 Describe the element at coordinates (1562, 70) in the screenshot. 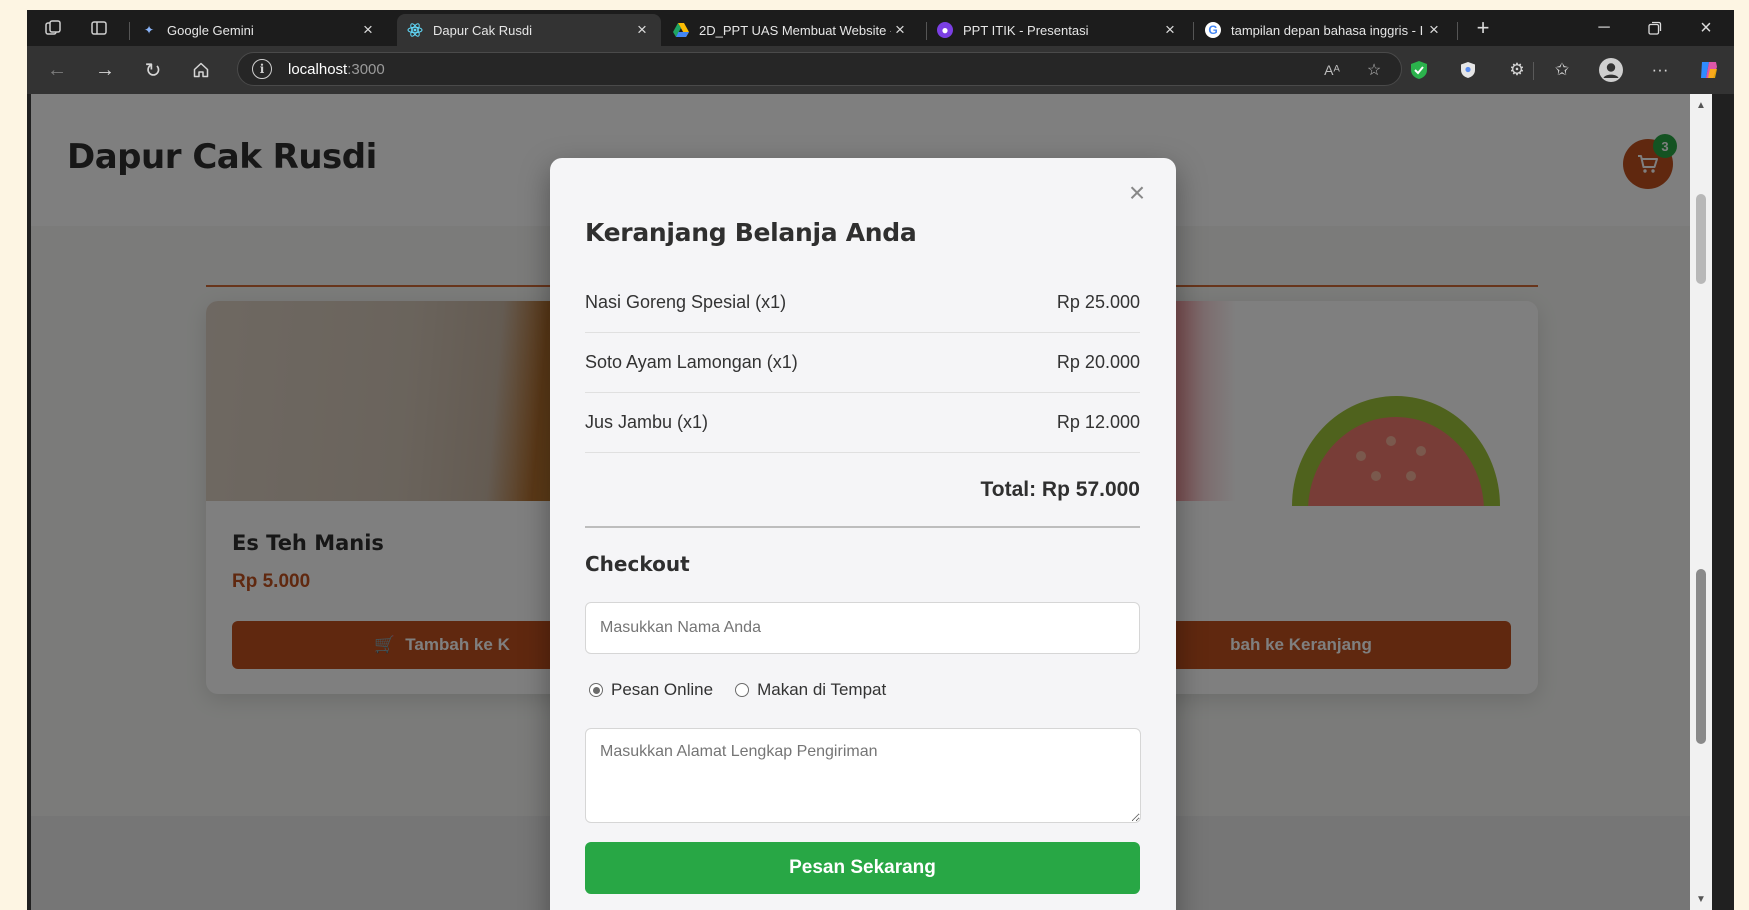

I see `favorites-icon: ✩` at that location.